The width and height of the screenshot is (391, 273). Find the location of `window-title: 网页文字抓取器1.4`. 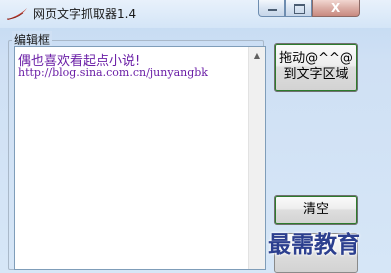

window-title: 网页文字抓取器1.4 is located at coordinates (85, 14).